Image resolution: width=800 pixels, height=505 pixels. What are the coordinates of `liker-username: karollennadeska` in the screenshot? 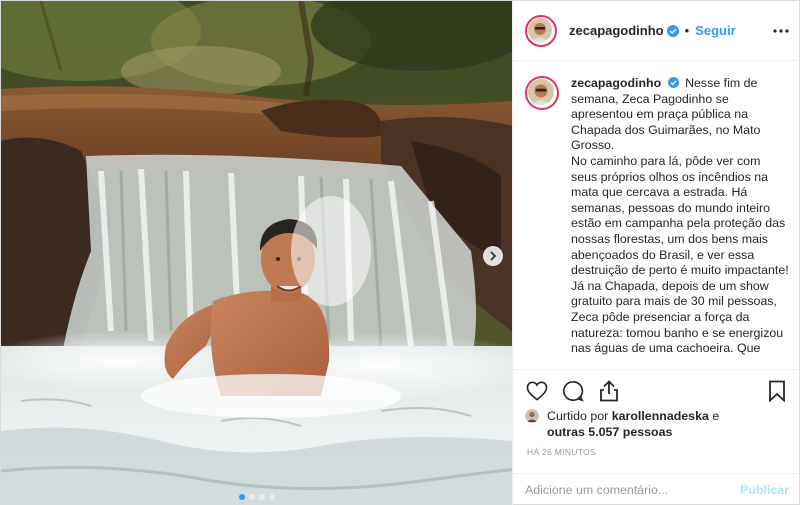 It's located at (660, 416).